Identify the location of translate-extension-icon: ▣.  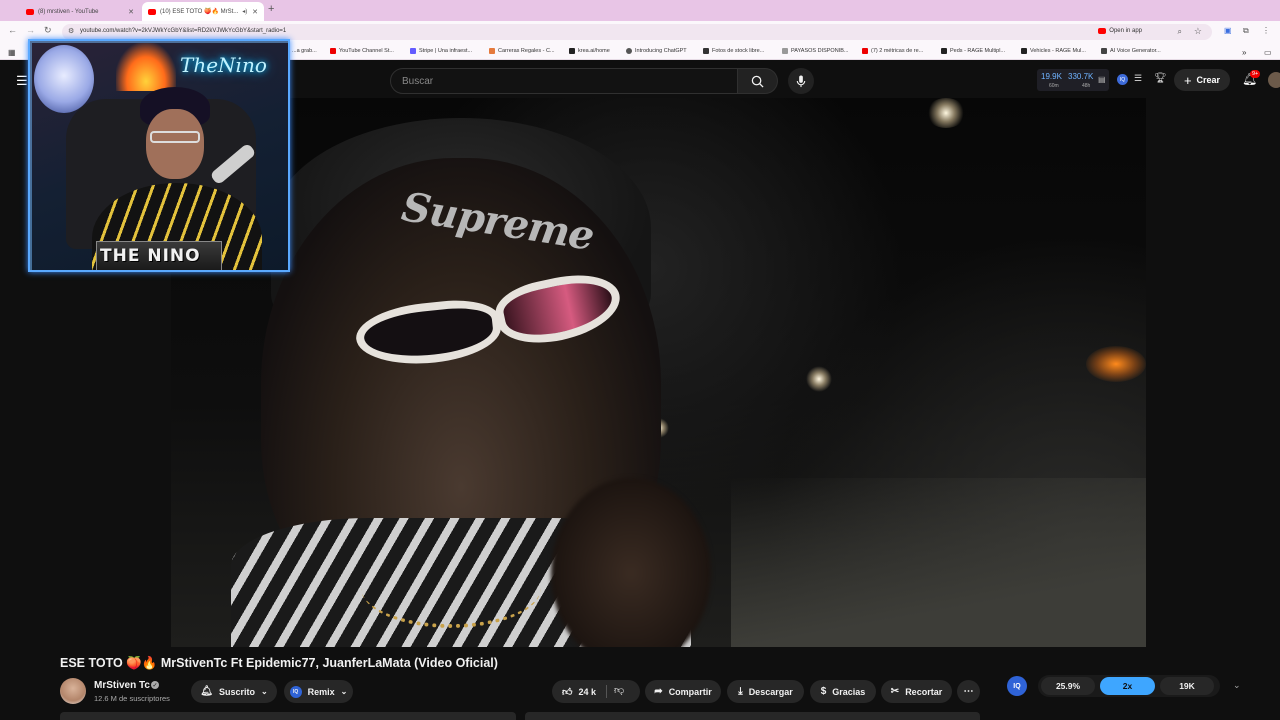
(1228, 30).